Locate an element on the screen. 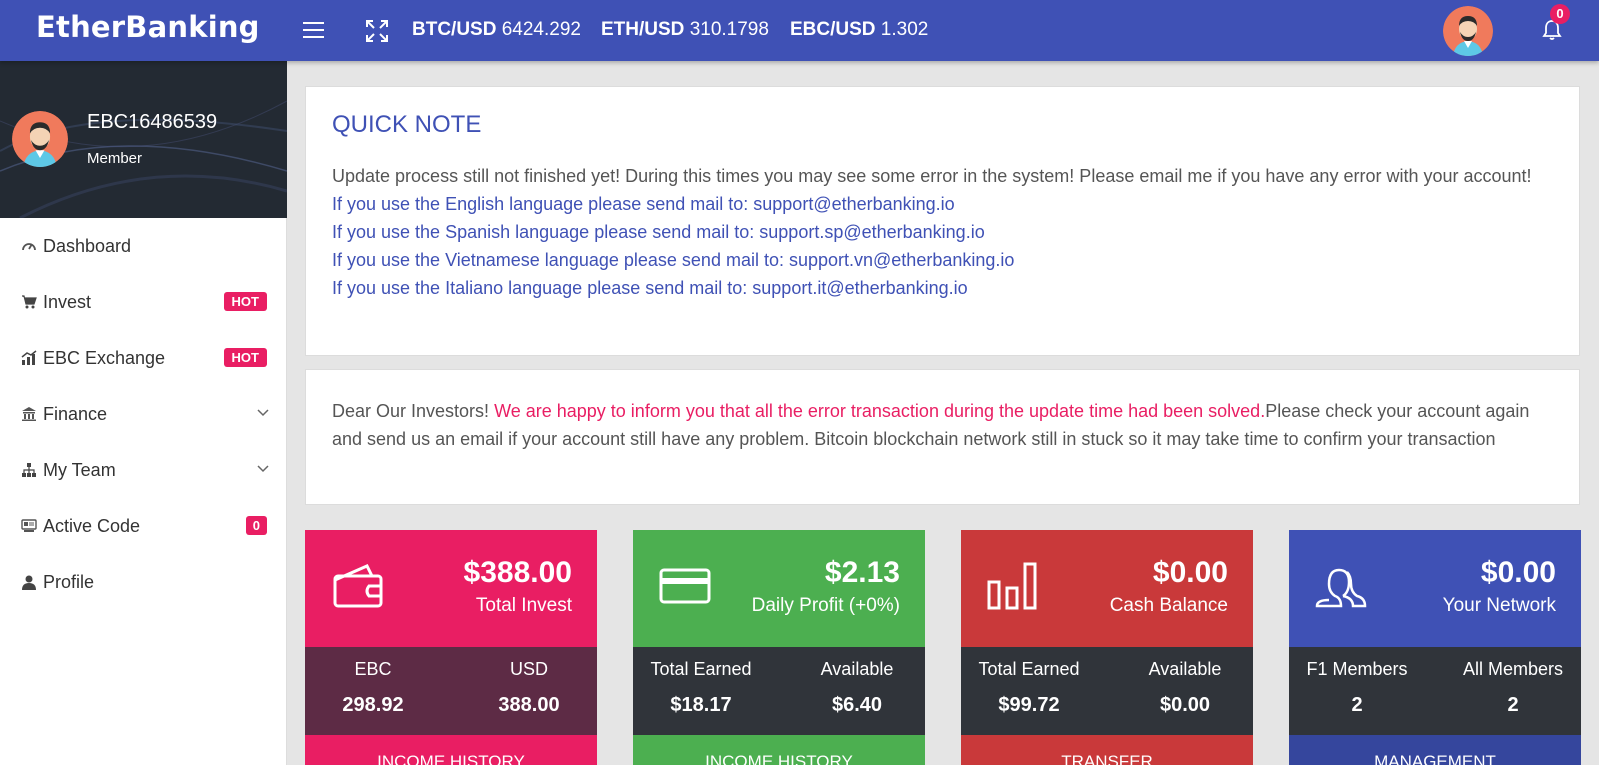 The width and height of the screenshot is (1599, 765). ticker-ebc: EBC/USD 1.302 is located at coordinates (859, 30).